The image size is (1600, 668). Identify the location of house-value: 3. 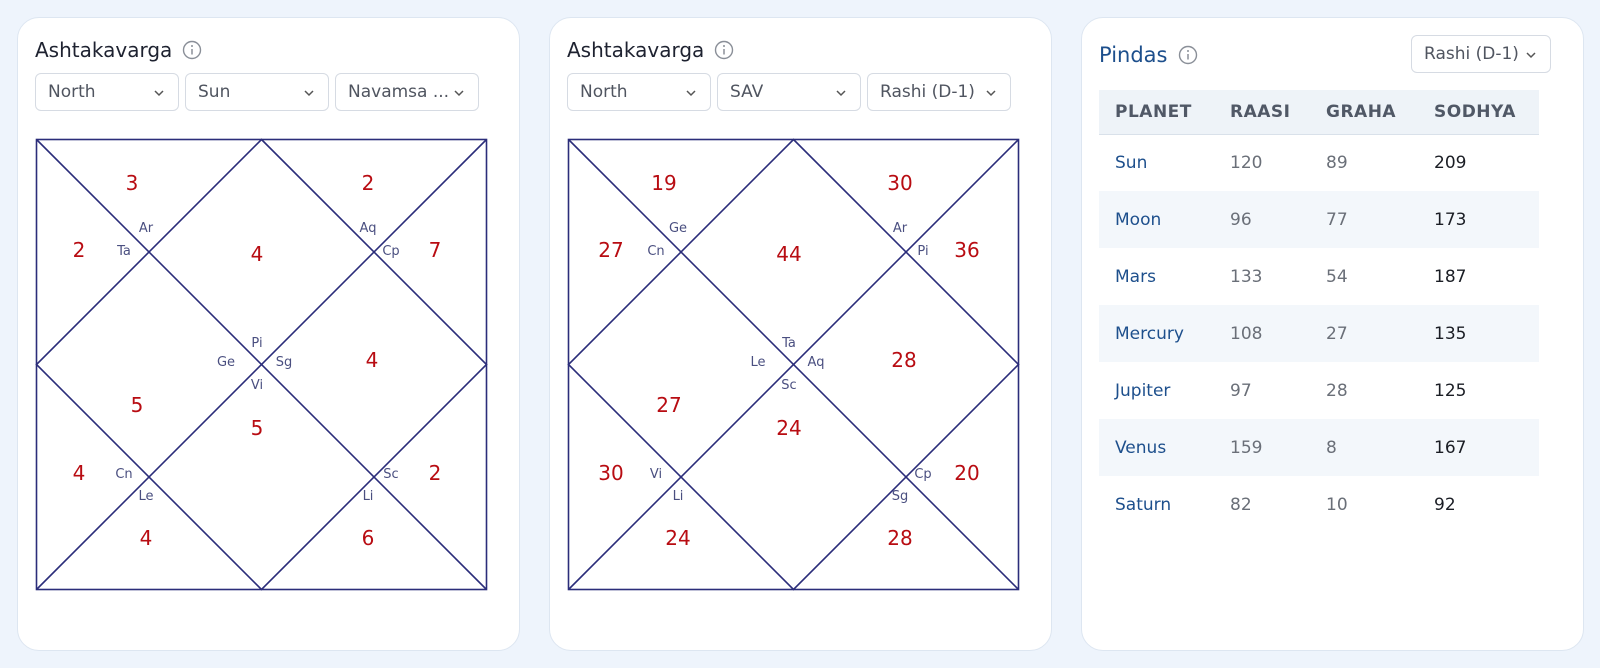
(132, 183).